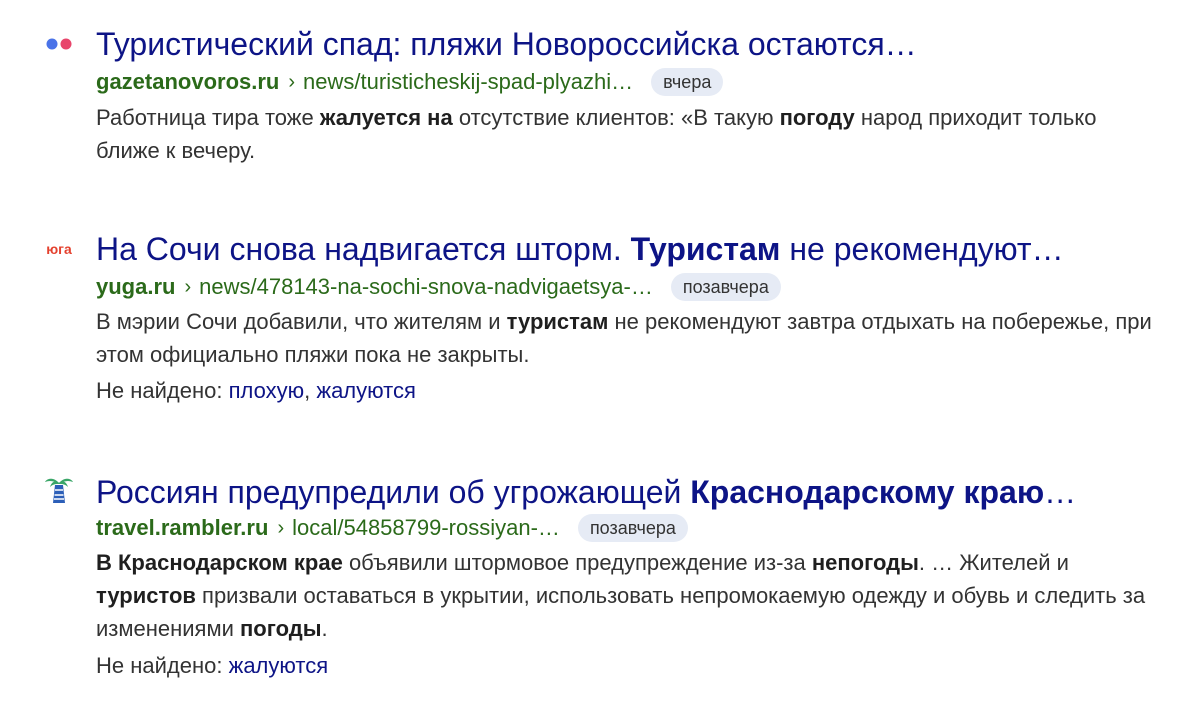 This screenshot has height=722, width=1200. What do you see at coordinates (146, 595) in the screenshot?
I see `snippet-highlight: туристов` at bounding box center [146, 595].